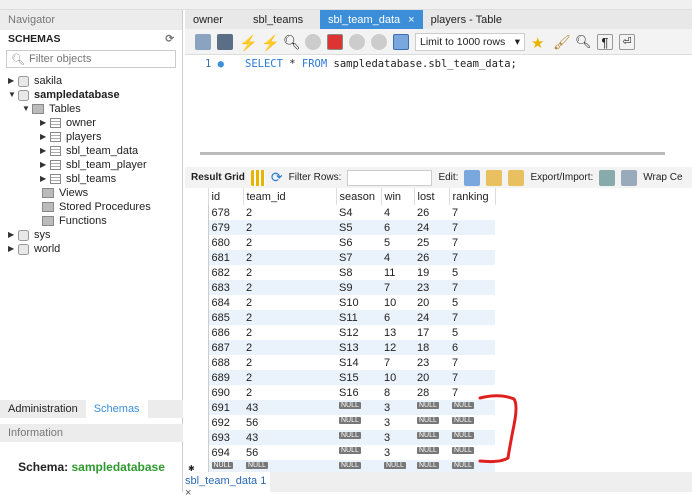 Image resolution: width=692 pixels, height=499 pixels. What do you see at coordinates (431, 317) in the screenshot?
I see `cell-lost: 24` at bounding box center [431, 317].